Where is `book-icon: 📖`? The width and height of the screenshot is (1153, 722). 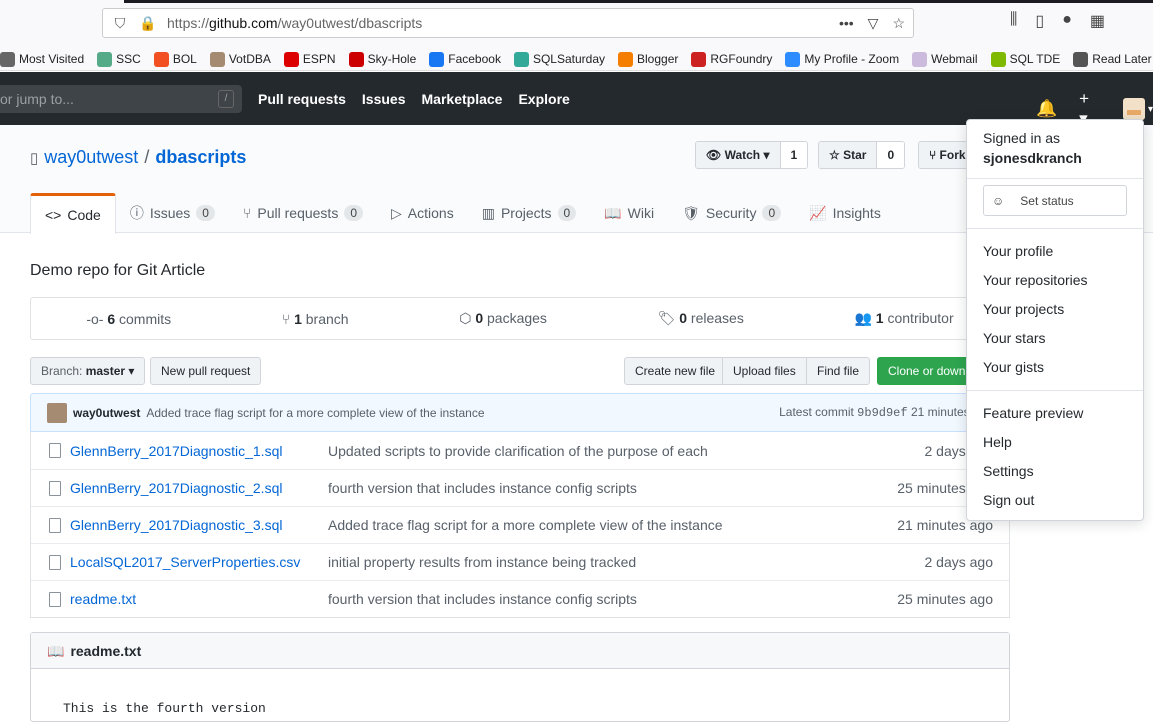
book-icon: 📖 is located at coordinates (56, 651).